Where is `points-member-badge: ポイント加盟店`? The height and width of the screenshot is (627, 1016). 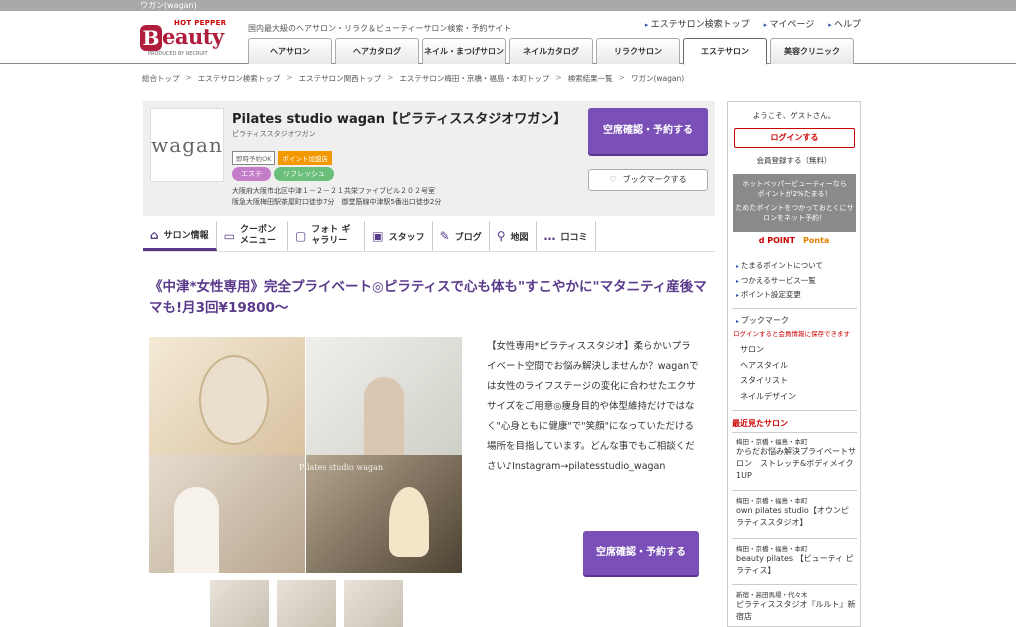 points-member-badge: ポイント加盟店 is located at coordinates (305, 158).